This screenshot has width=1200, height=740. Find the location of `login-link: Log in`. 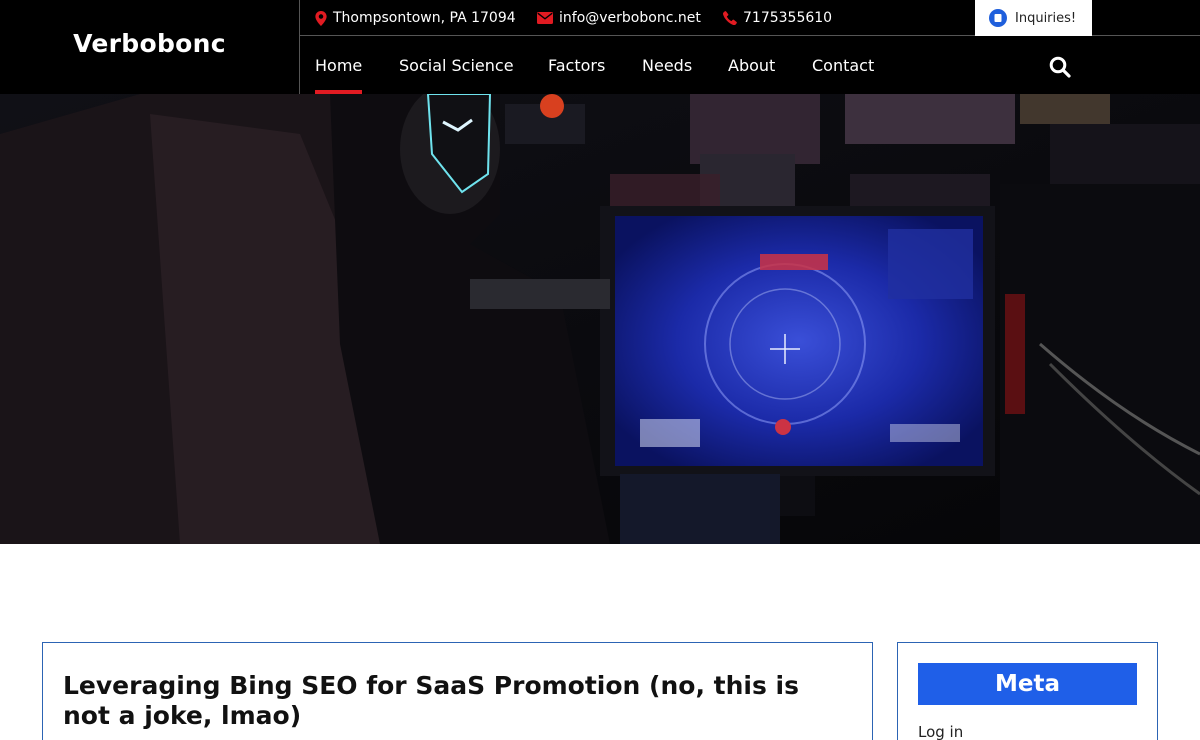

login-link: Log in is located at coordinates (940, 731).